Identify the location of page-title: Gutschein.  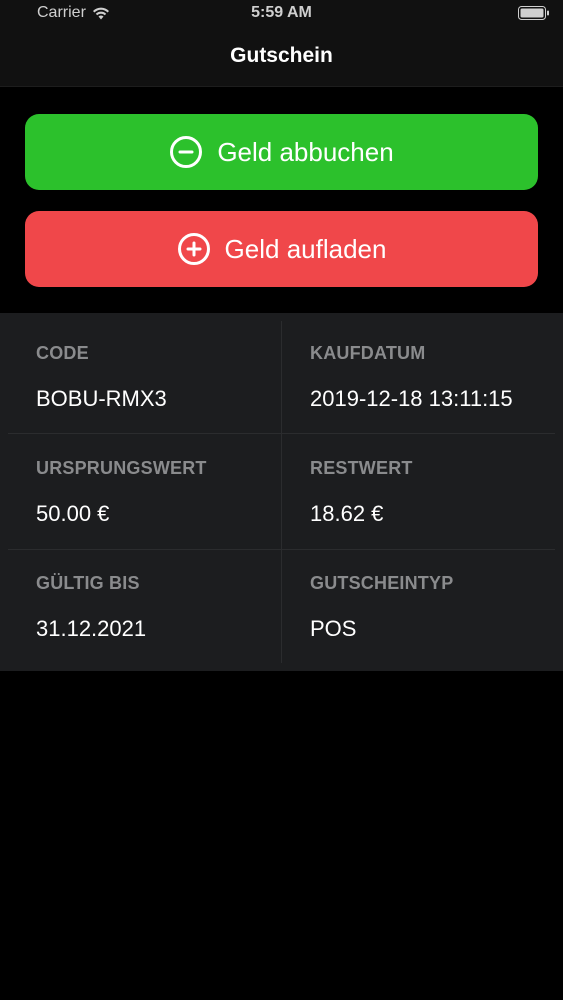
(281, 55).